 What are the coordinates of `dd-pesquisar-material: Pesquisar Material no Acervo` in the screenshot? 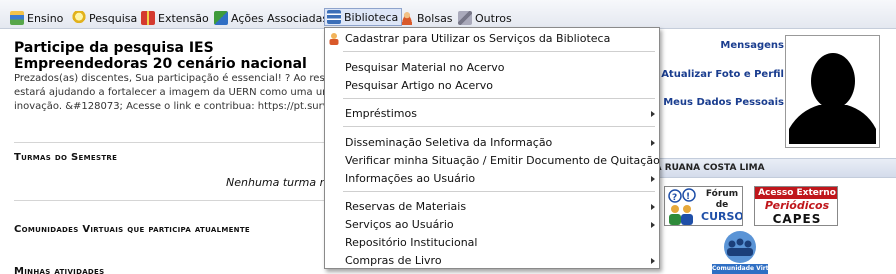 It's located at (425, 67).